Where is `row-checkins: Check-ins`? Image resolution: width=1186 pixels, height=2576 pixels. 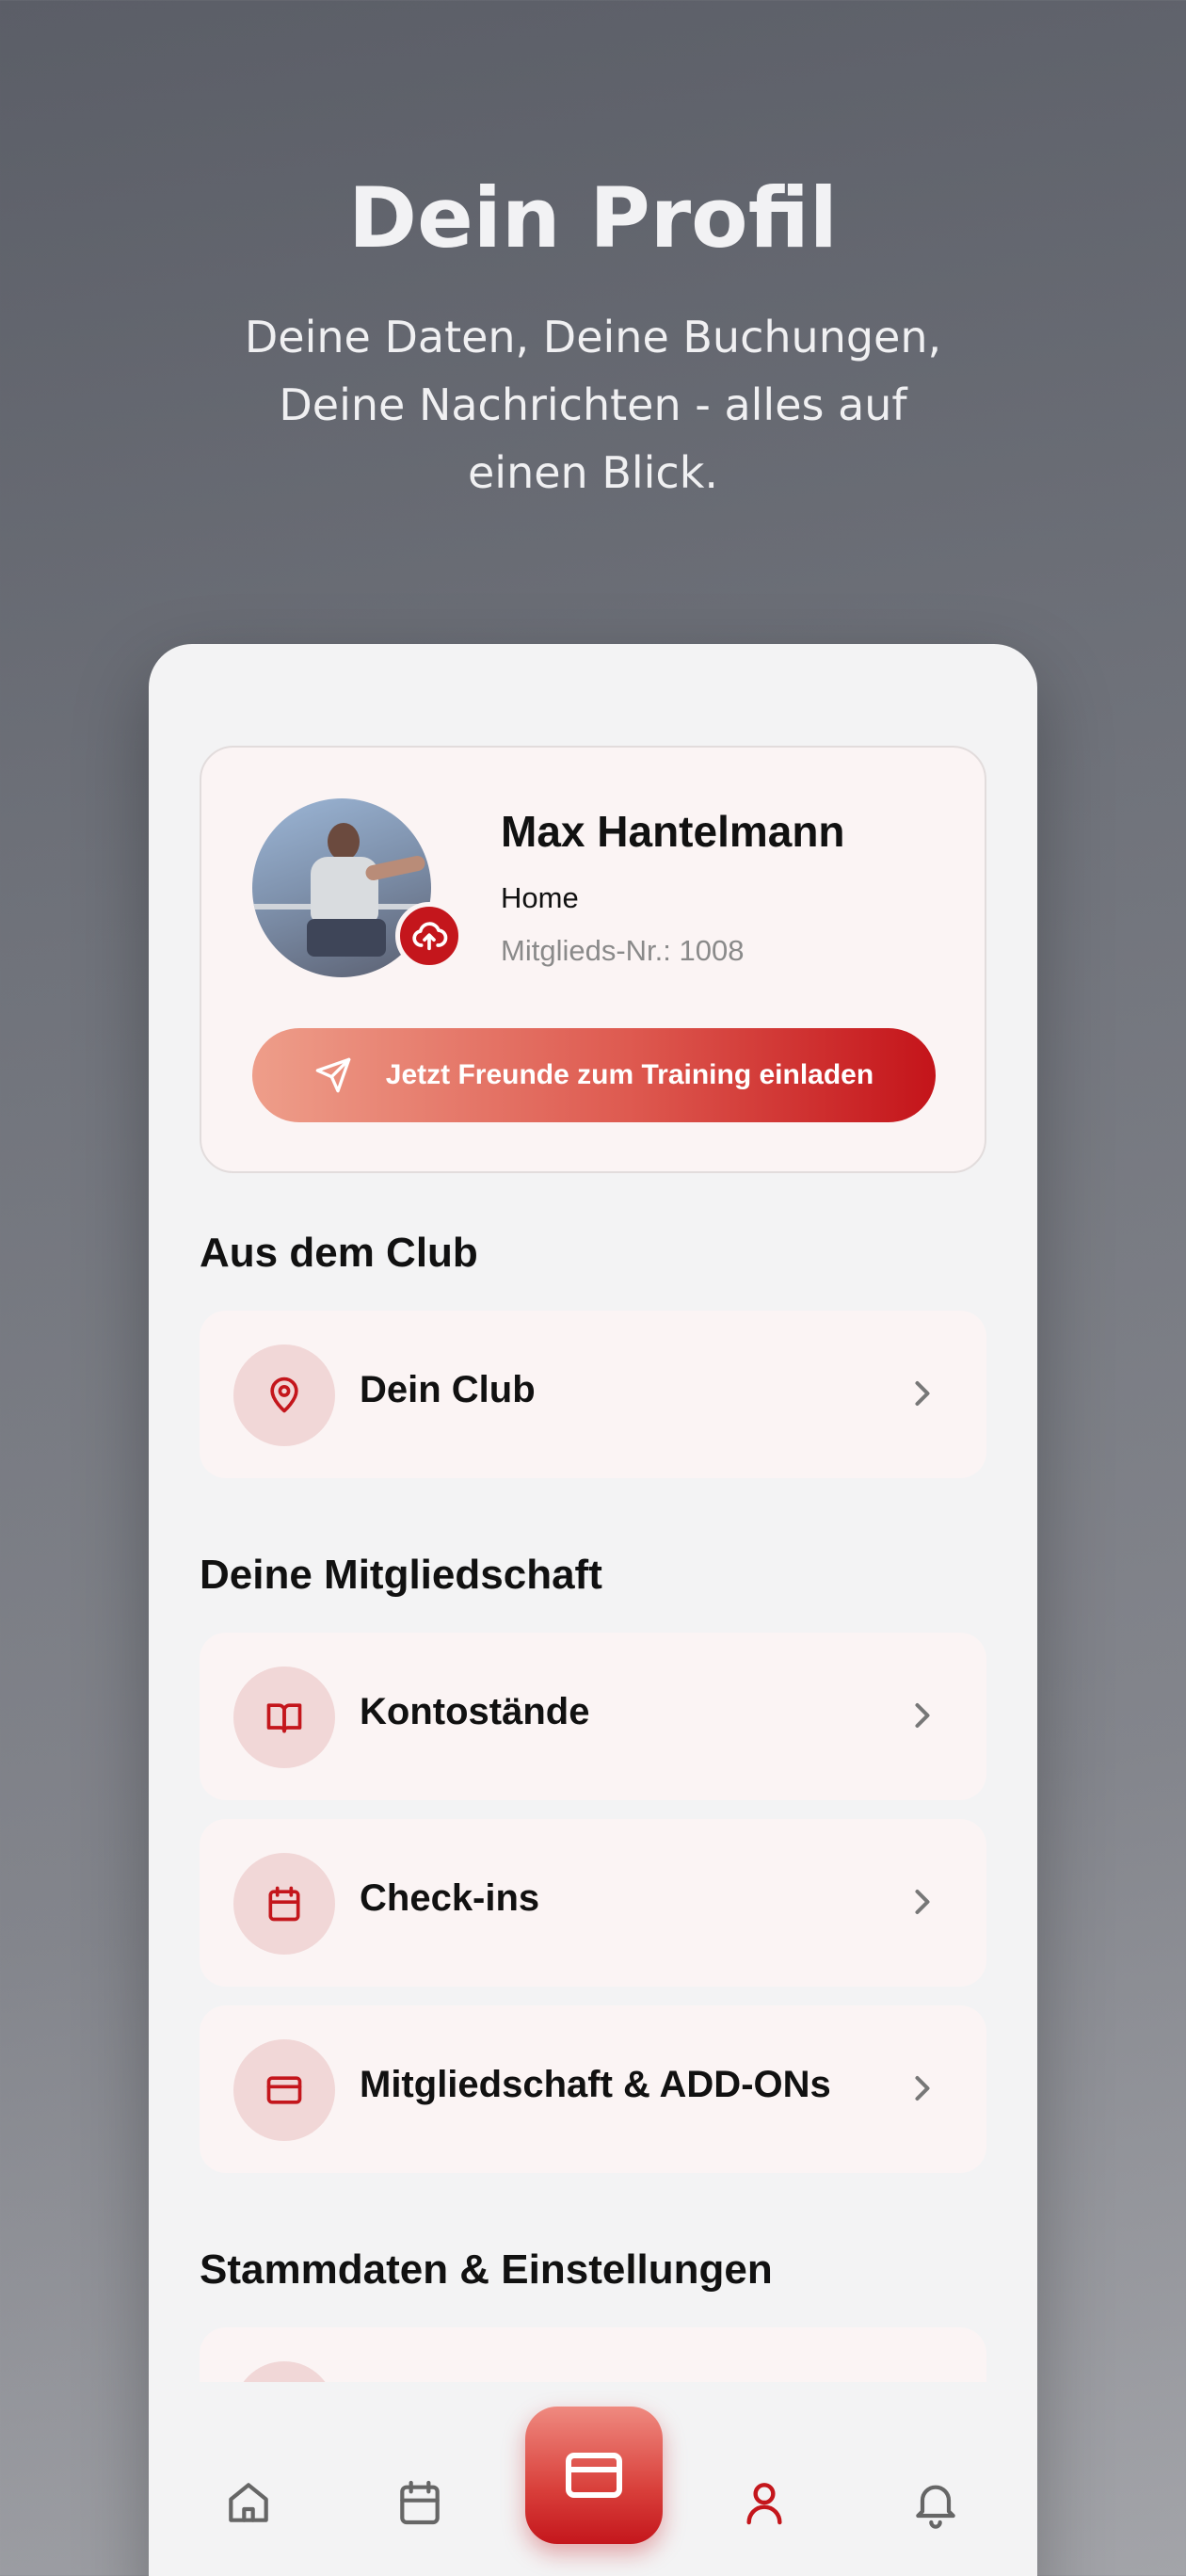
row-checkins: Check-ins is located at coordinates (593, 1903).